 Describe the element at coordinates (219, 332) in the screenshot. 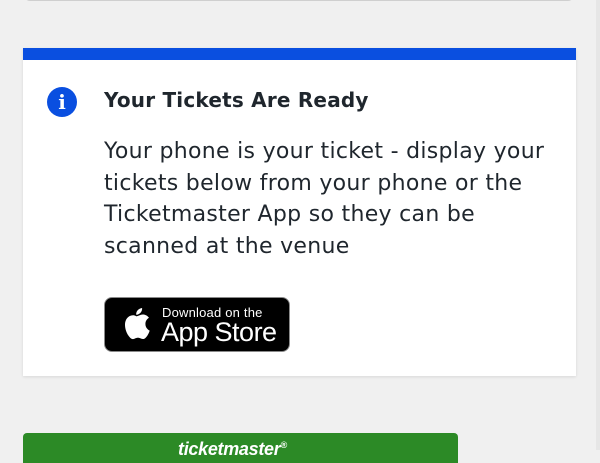

I see `badge-large-text: App Store` at that location.